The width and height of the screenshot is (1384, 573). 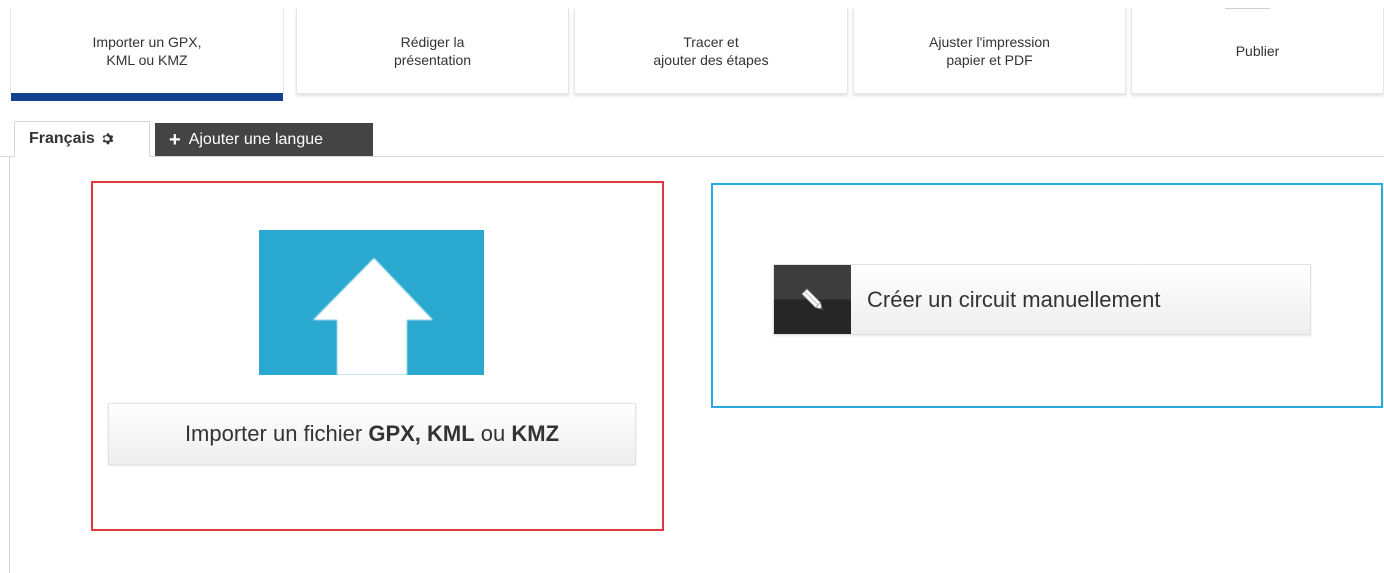 What do you see at coordinates (692, 138) in the screenshot?
I see `language-tabs: Français + Ajouter une langue` at bounding box center [692, 138].